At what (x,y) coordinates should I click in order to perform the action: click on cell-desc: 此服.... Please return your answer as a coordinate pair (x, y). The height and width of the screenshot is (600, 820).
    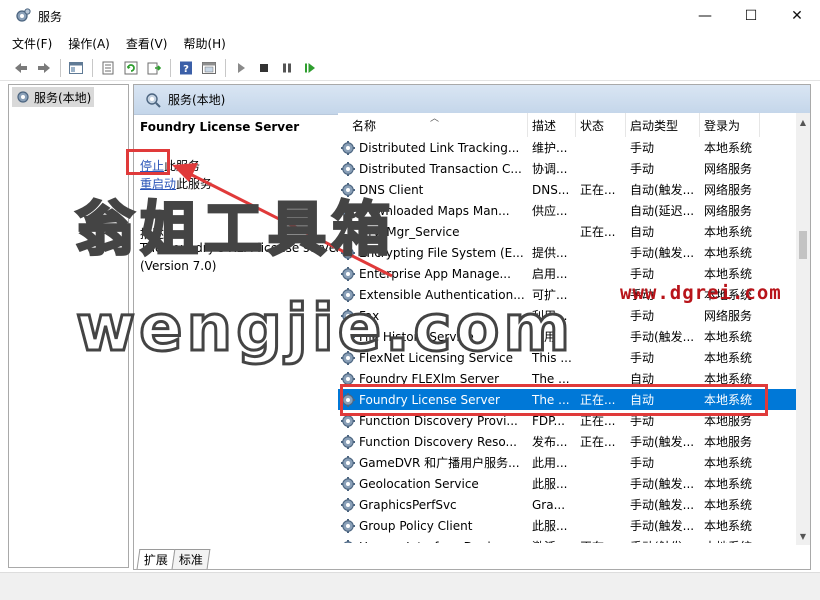
    Looking at the image, I should click on (552, 483).